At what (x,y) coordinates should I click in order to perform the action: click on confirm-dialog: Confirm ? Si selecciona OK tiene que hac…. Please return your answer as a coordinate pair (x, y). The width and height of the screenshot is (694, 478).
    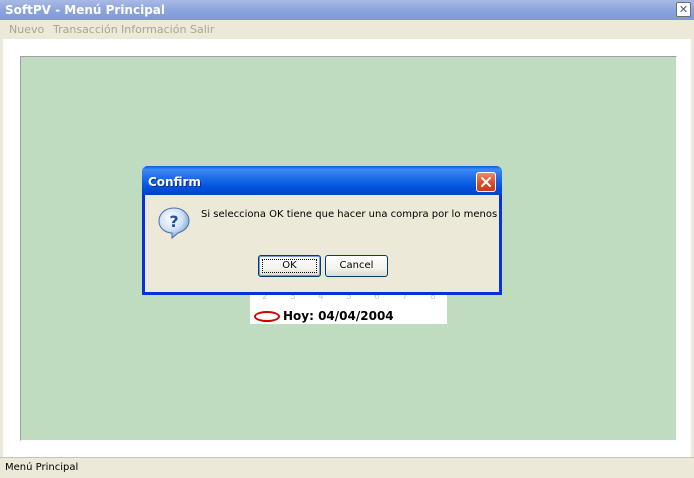
    Looking at the image, I should click on (322, 230).